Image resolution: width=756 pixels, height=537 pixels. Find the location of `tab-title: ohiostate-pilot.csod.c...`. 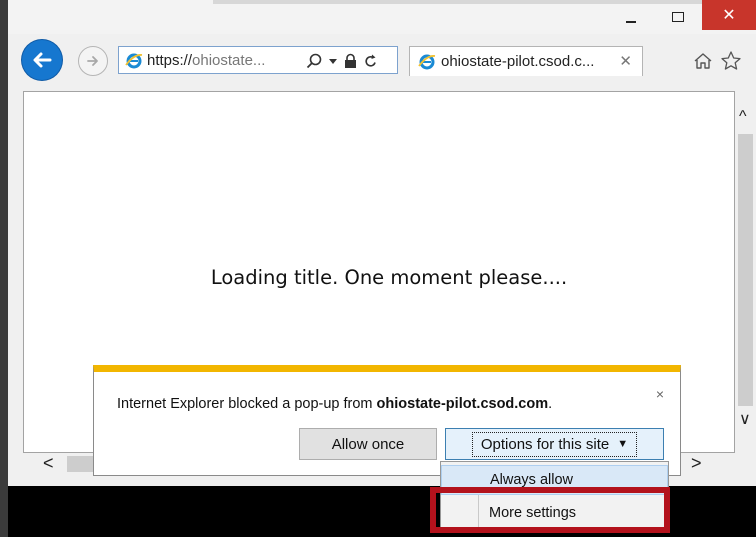

tab-title: ohiostate-pilot.csod.c... is located at coordinates (518, 61).